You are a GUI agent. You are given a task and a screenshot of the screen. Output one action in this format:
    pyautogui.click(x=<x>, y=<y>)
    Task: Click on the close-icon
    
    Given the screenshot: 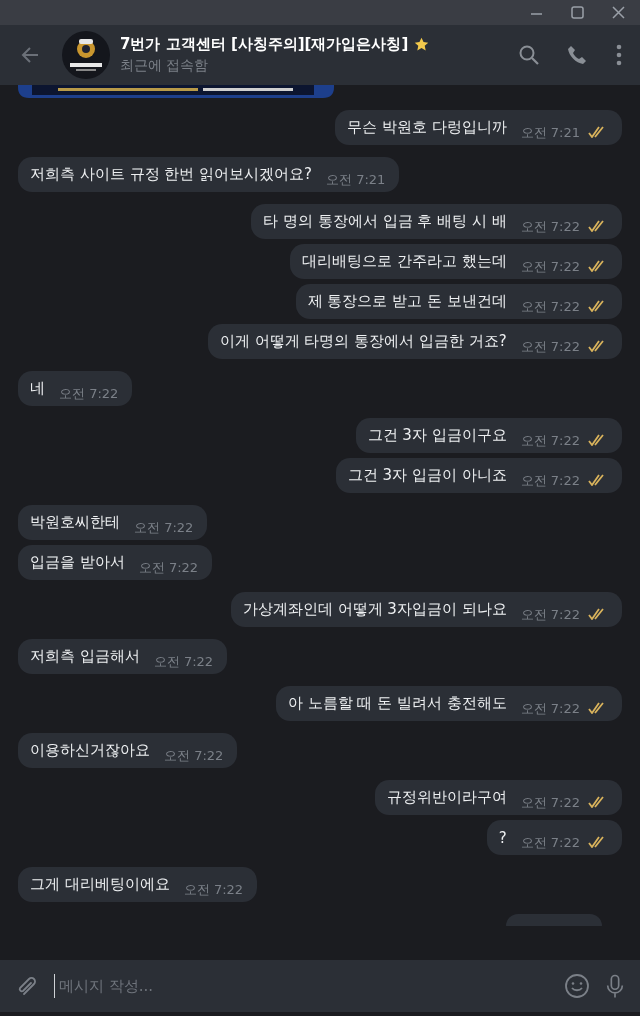 What is the action you would take?
    pyautogui.click(x=618, y=12)
    